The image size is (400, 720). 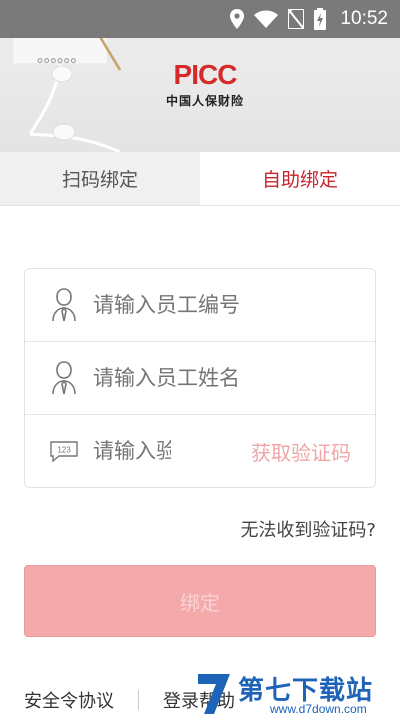 I want to click on tab-scan-bind: 扫码绑定, so click(x=100, y=178).